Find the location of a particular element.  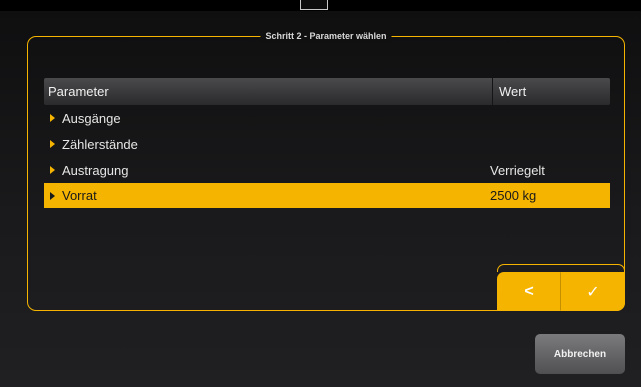

top-strip is located at coordinates (320, 5).